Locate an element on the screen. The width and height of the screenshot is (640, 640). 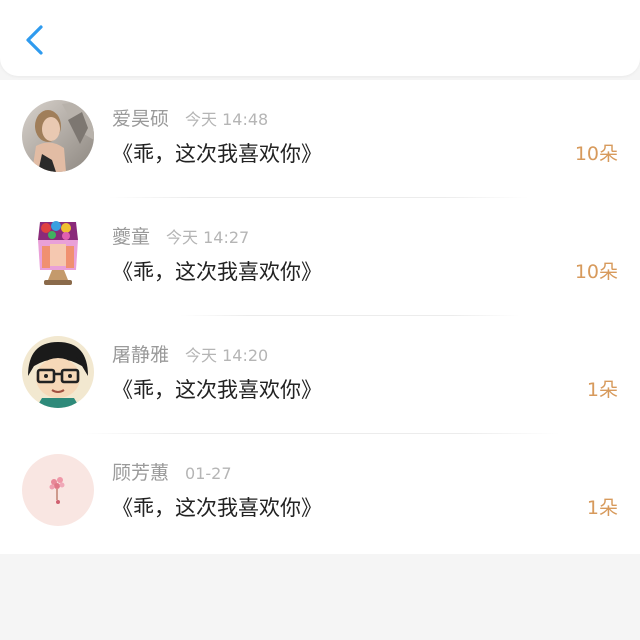
back-button is located at coordinates (34, 40).